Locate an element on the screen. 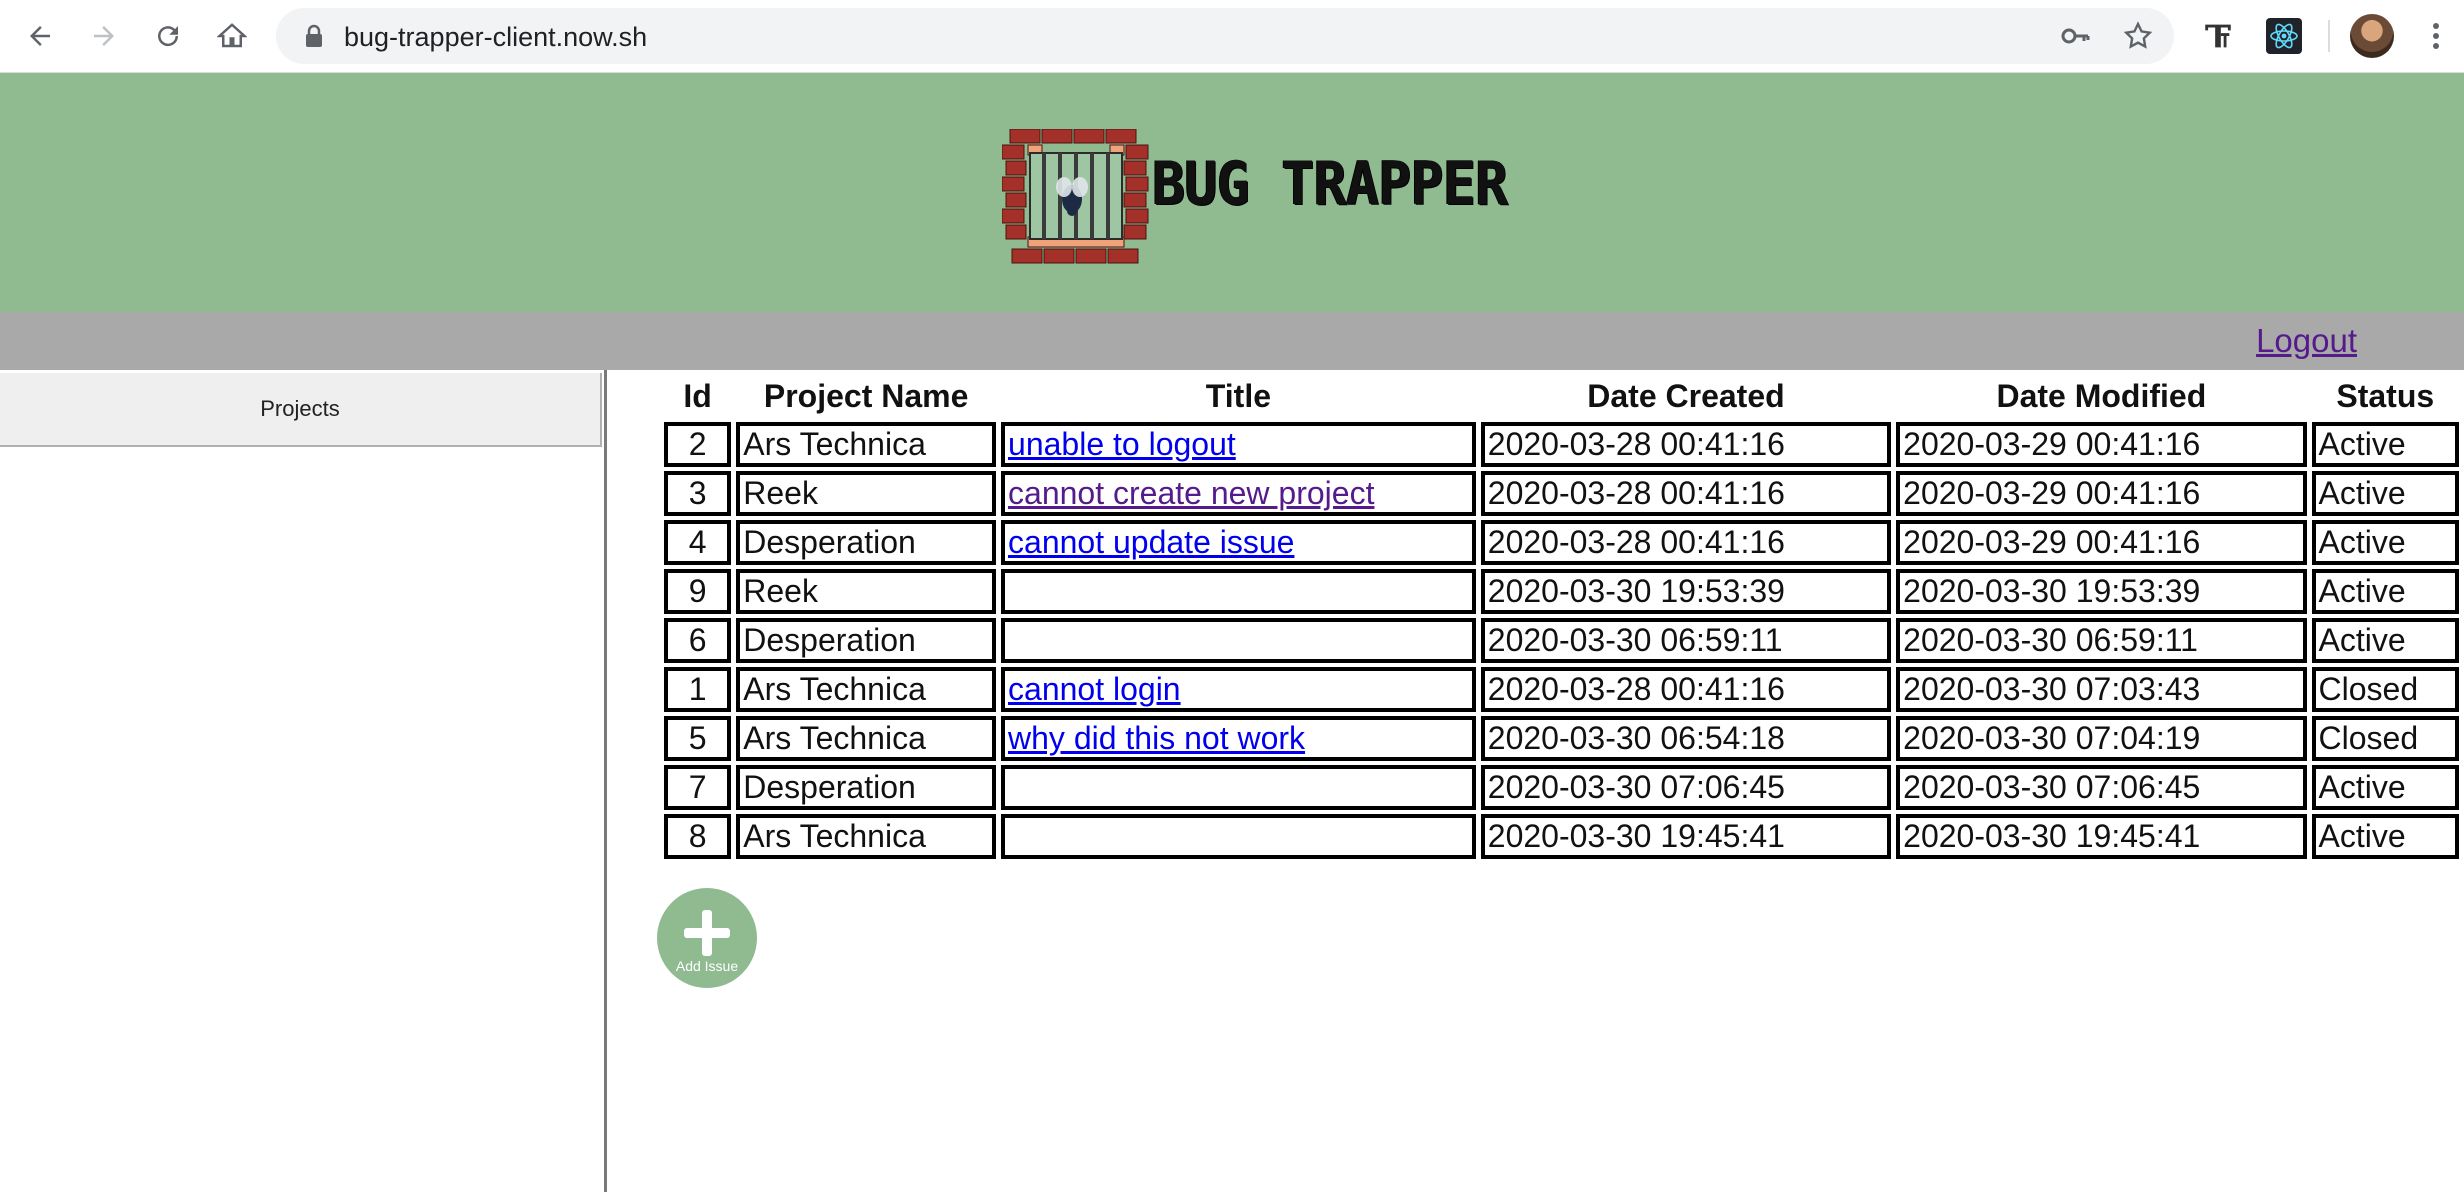 The height and width of the screenshot is (1192, 2464). reload-icon is located at coordinates (168, 36).